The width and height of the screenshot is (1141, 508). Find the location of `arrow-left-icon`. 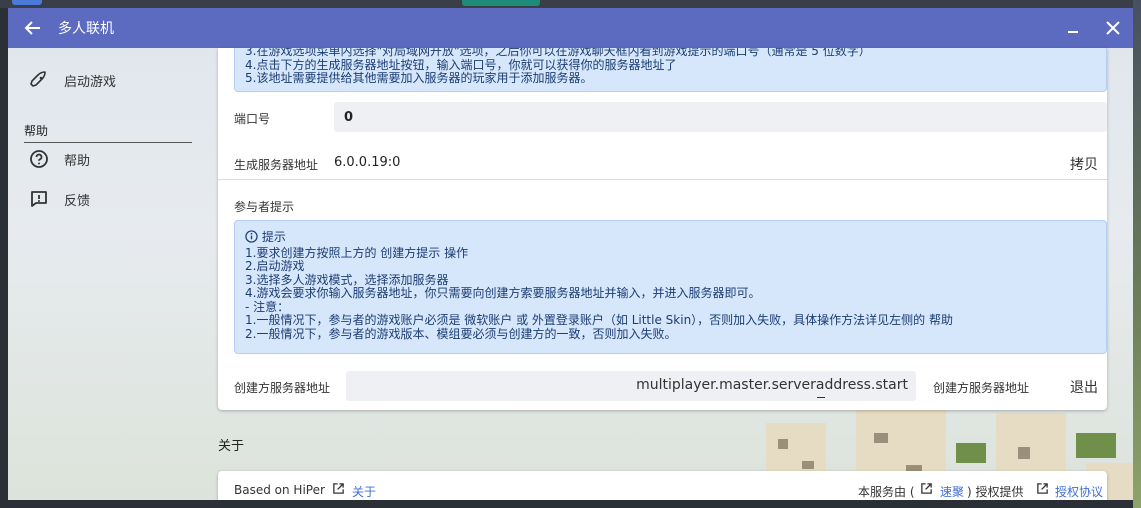

arrow-left-icon is located at coordinates (32, 28).